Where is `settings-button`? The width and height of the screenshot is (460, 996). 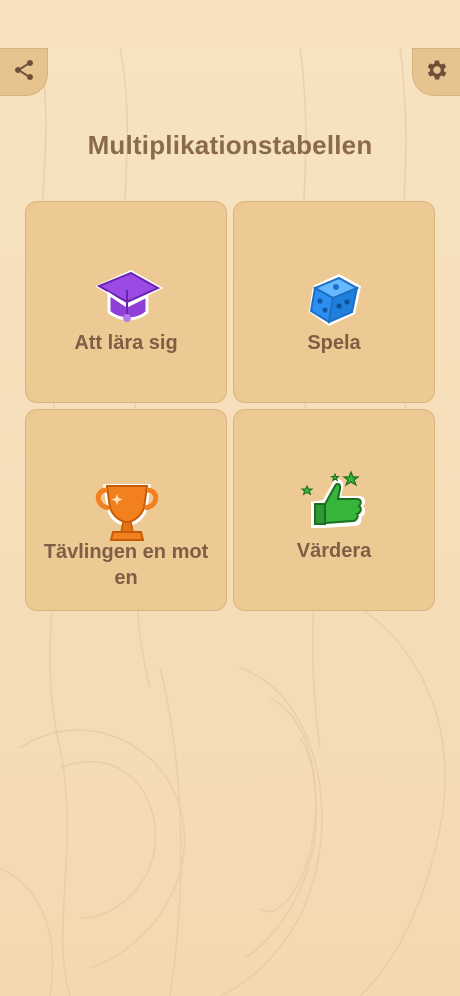 settings-button is located at coordinates (436, 72).